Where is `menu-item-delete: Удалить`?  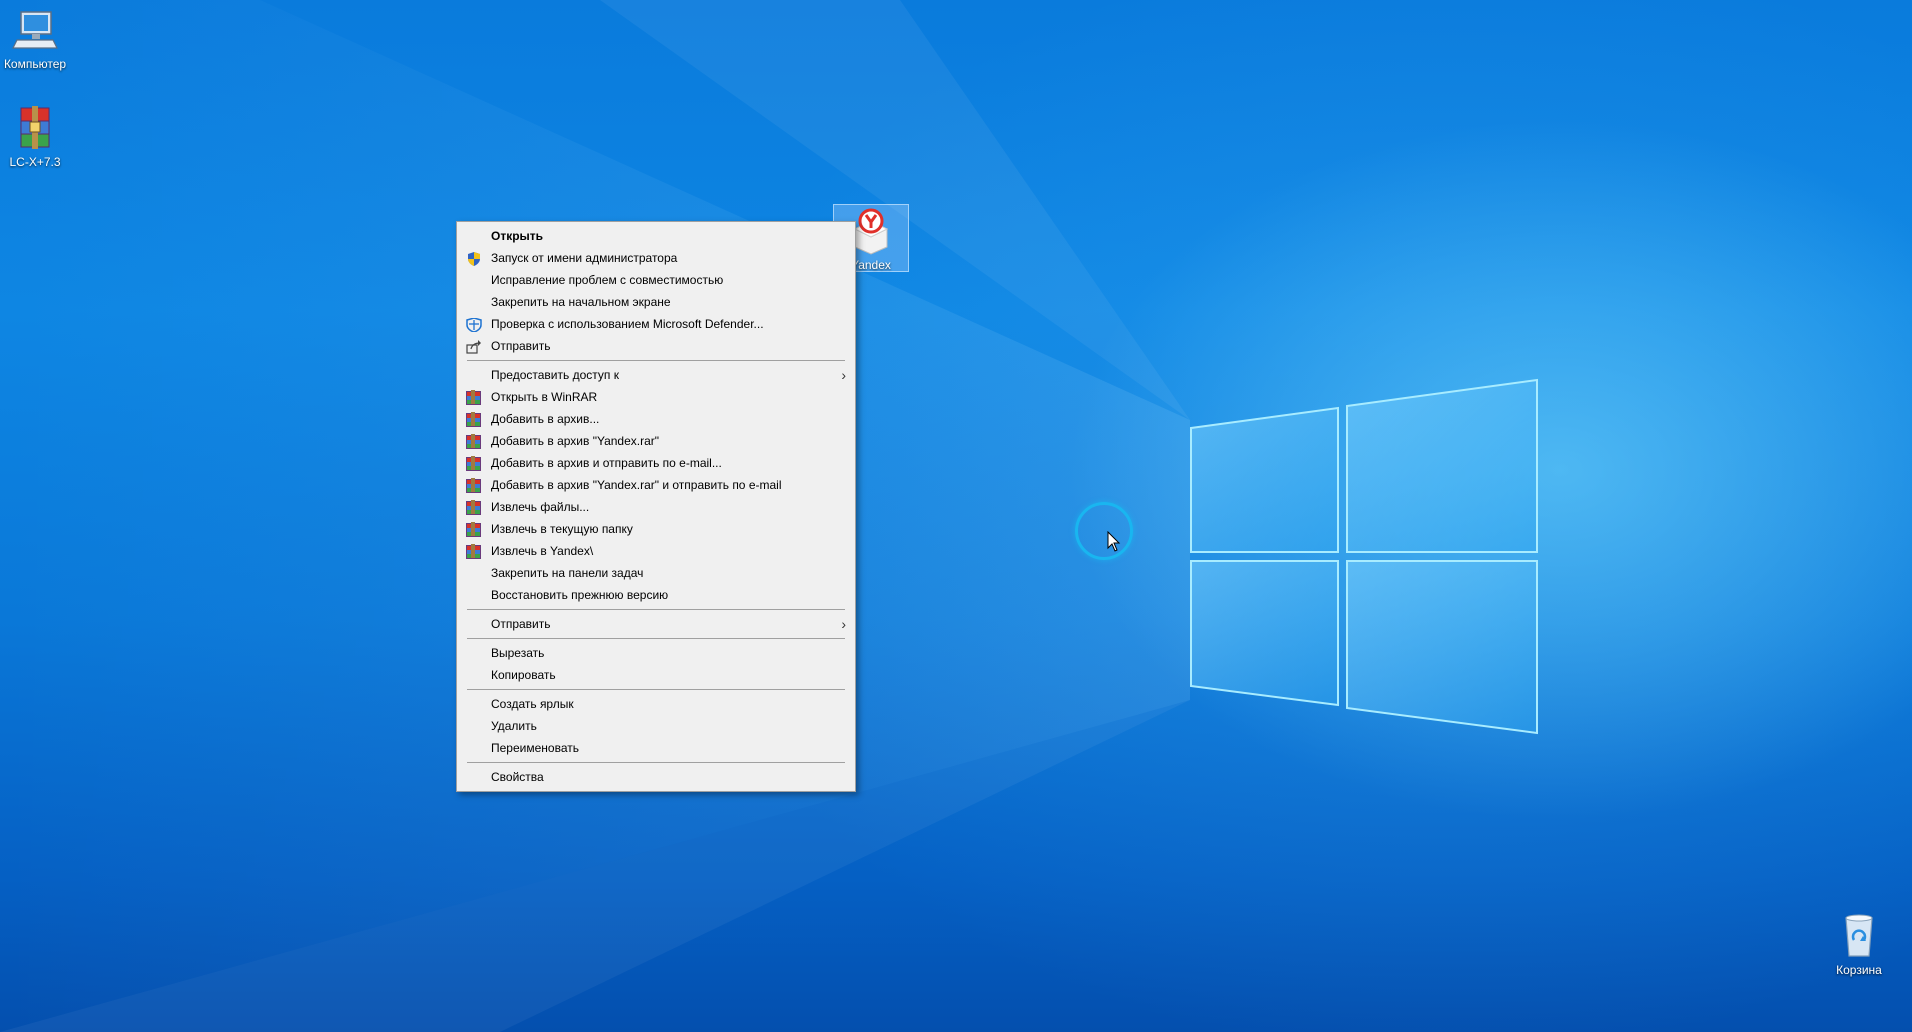 menu-item-delete: Удалить is located at coordinates (656, 726).